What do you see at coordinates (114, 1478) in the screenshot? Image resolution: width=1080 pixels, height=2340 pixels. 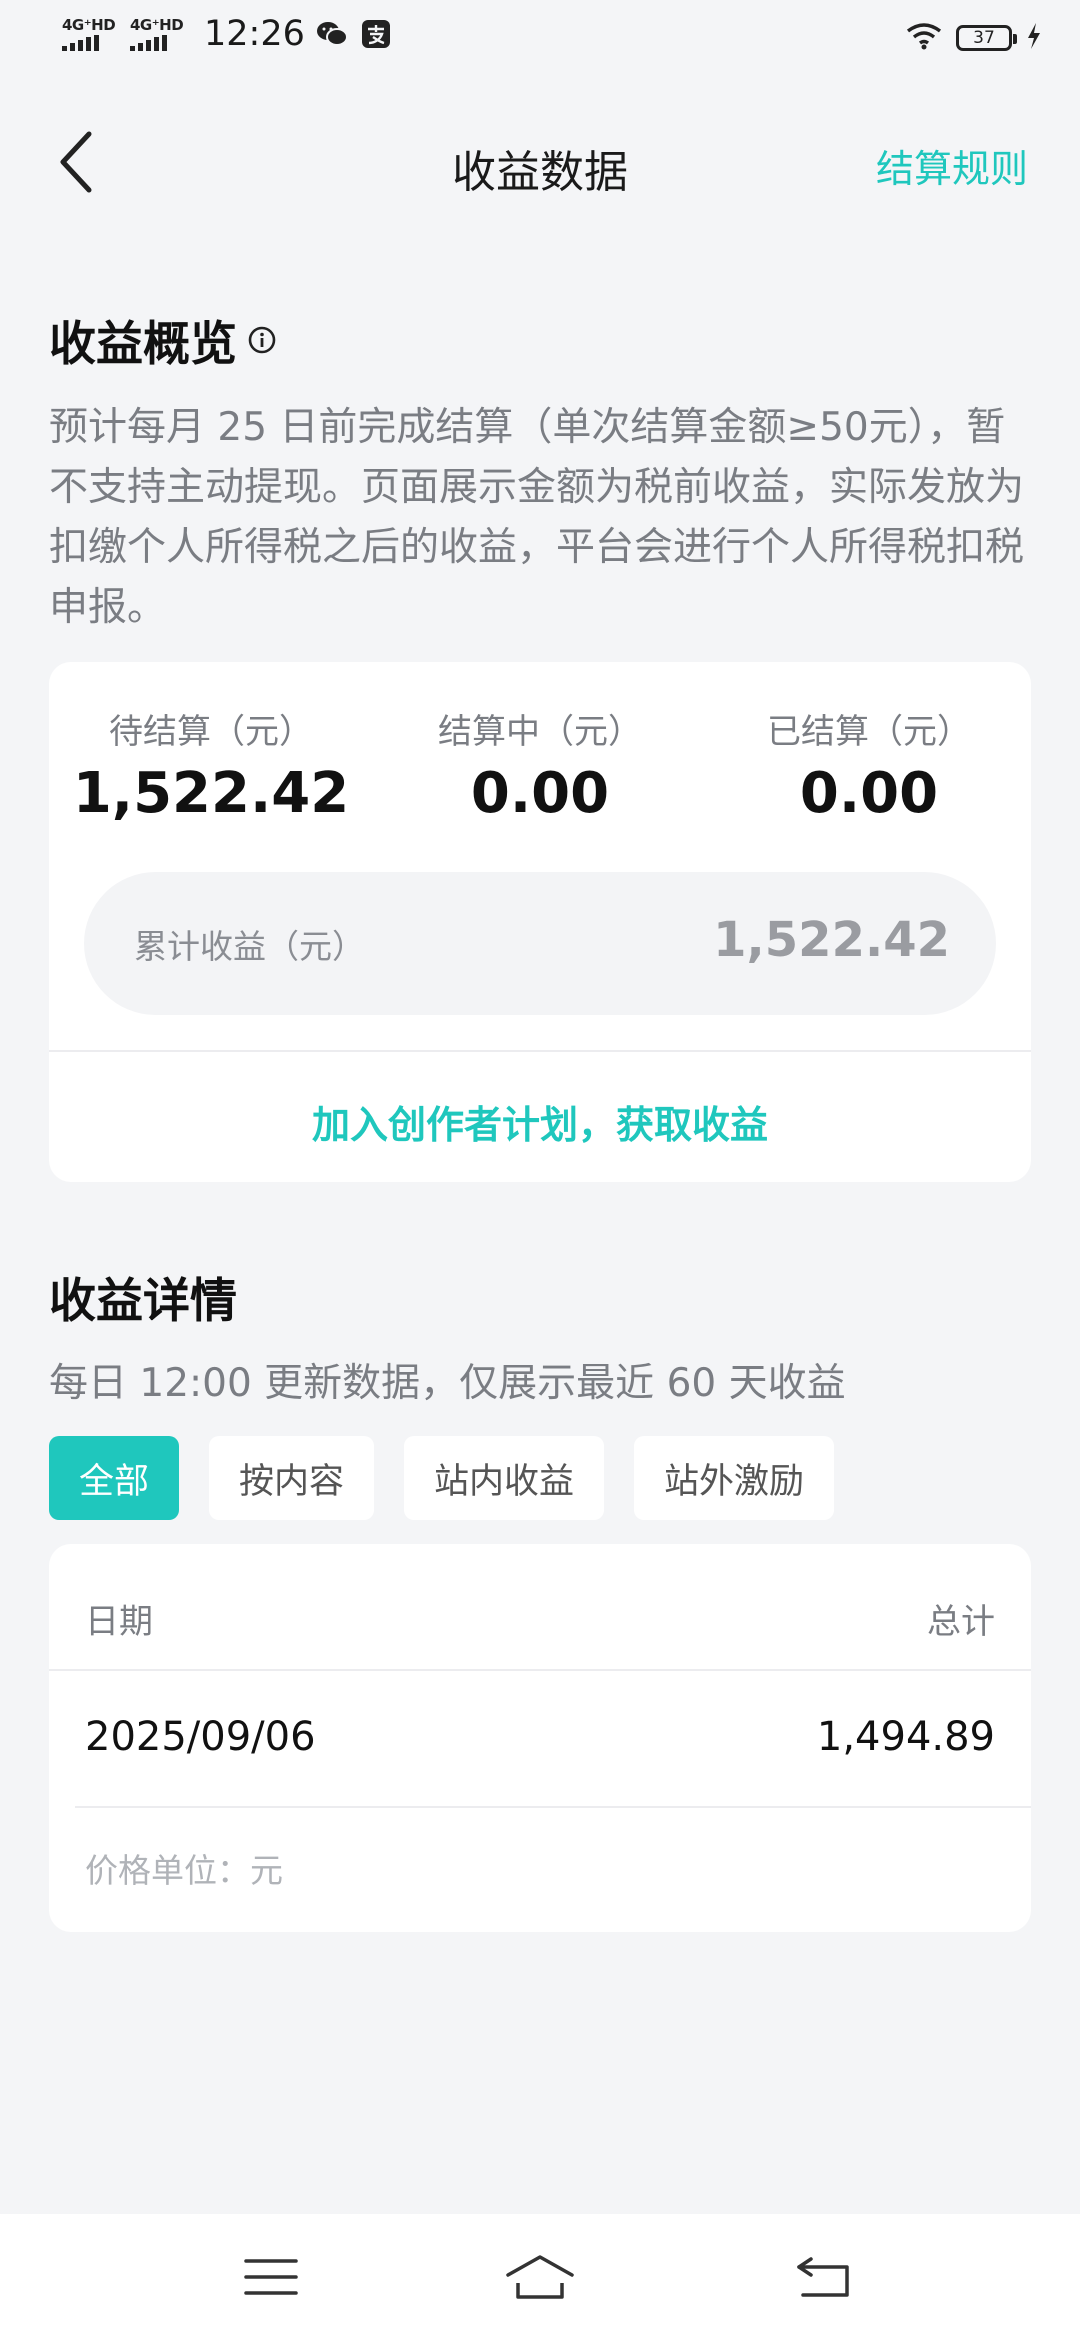 I see `filter-all: 全部` at bounding box center [114, 1478].